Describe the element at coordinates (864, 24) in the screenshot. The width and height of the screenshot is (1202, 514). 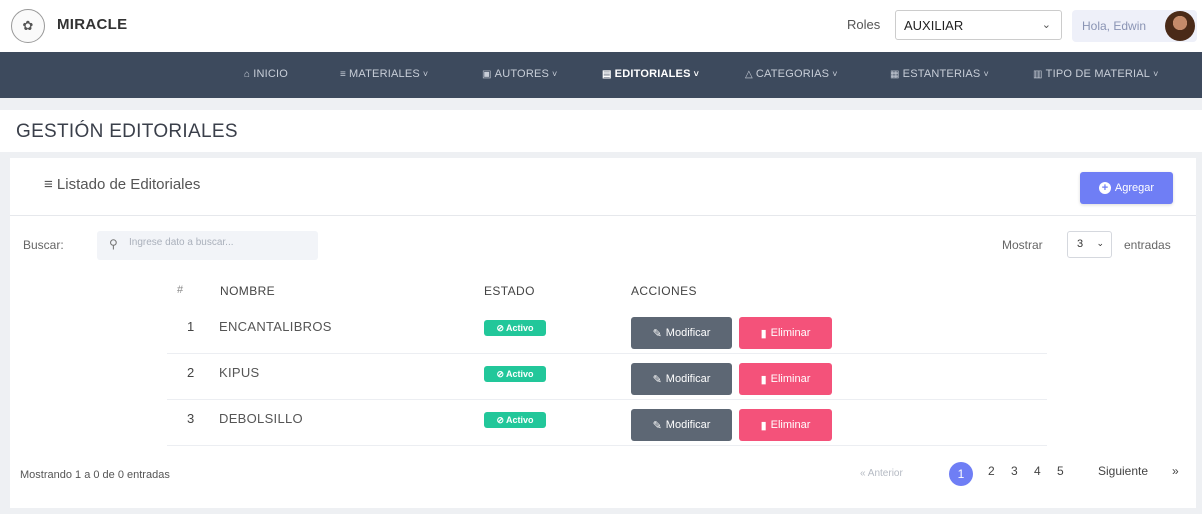
I see `roles-label: Roles` at that location.